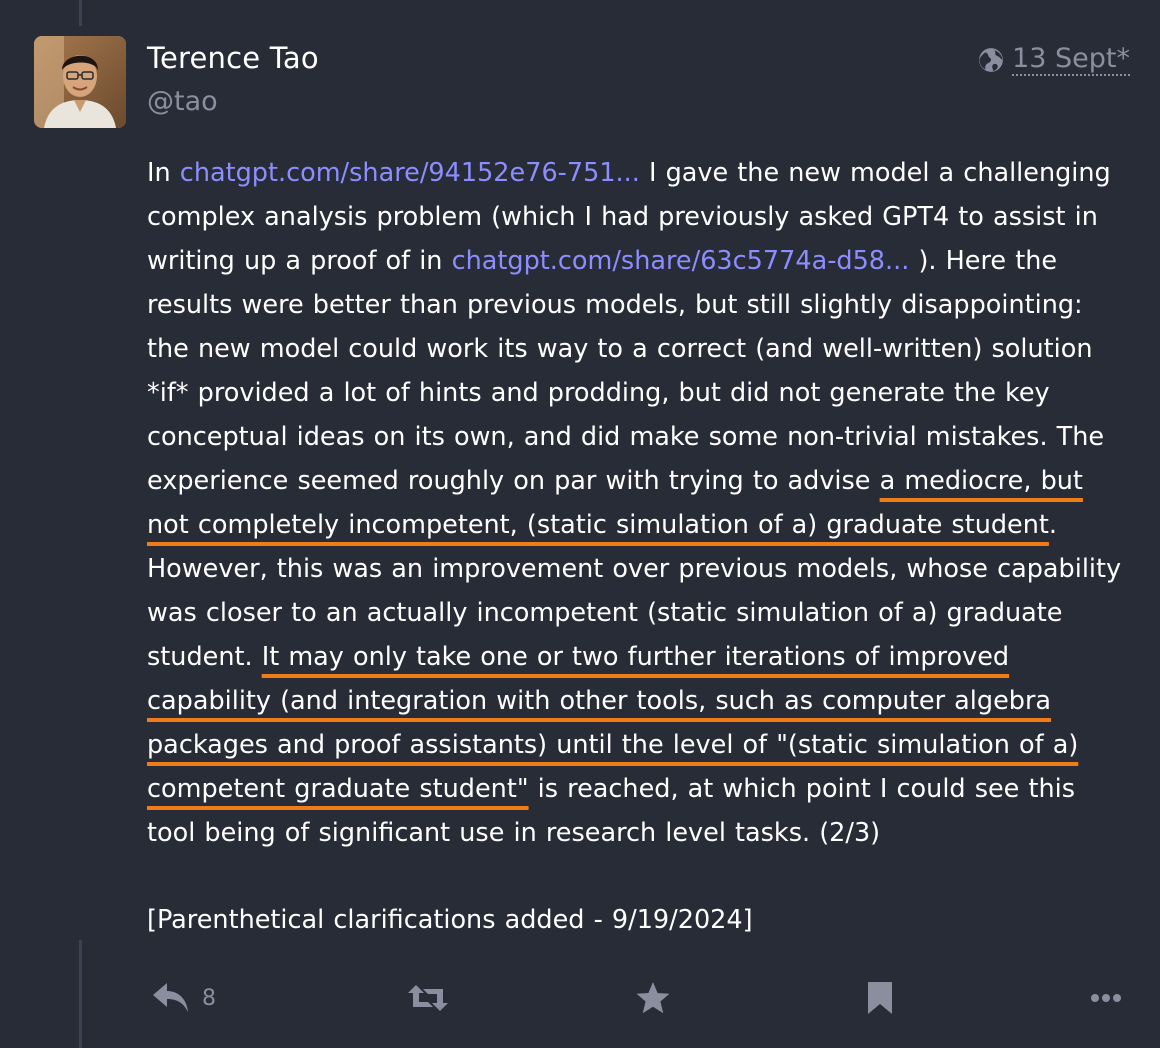 This screenshot has height=1048, width=1160. I want to click on globe-icon, so click(991, 60).